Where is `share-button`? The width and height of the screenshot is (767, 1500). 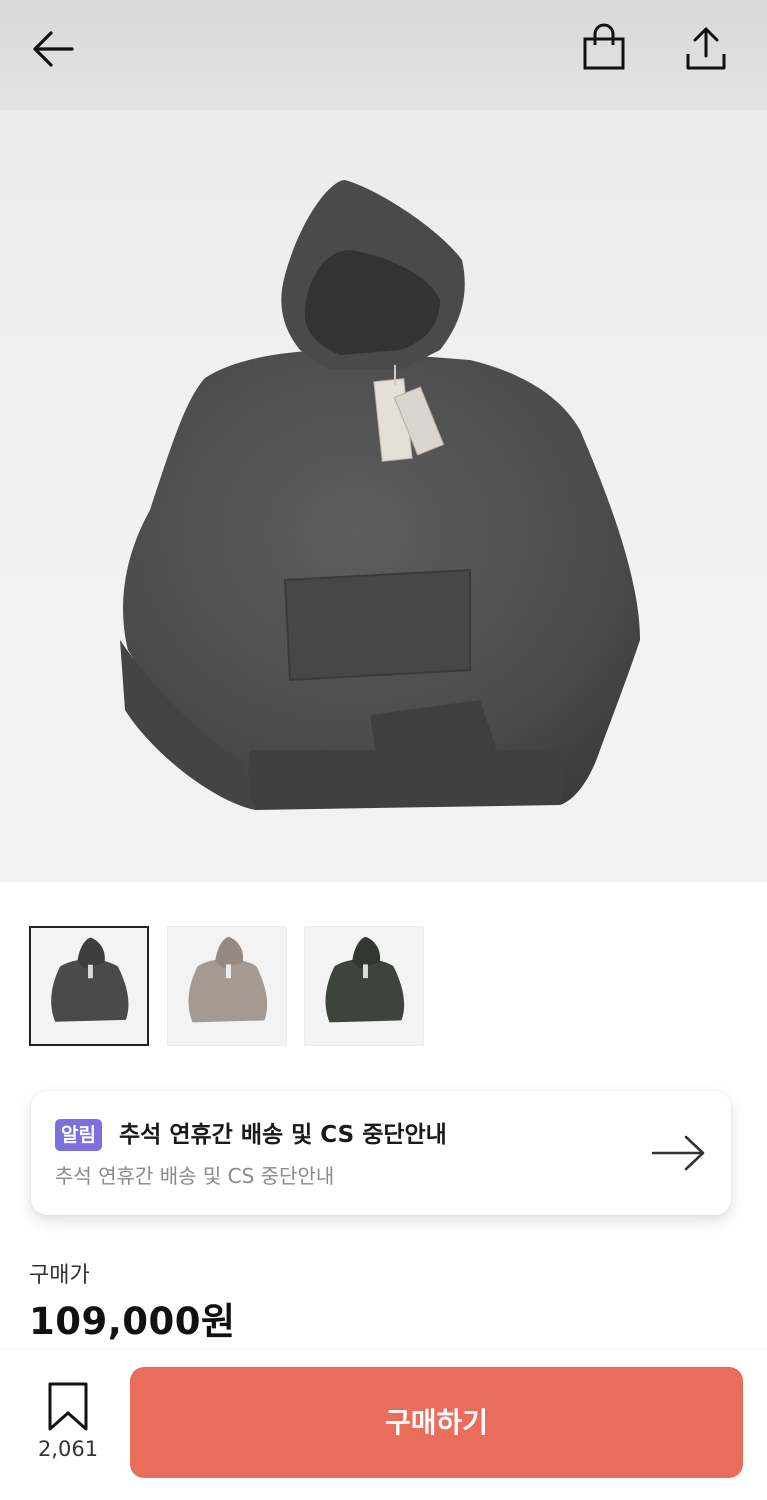 share-button is located at coordinates (706, 50).